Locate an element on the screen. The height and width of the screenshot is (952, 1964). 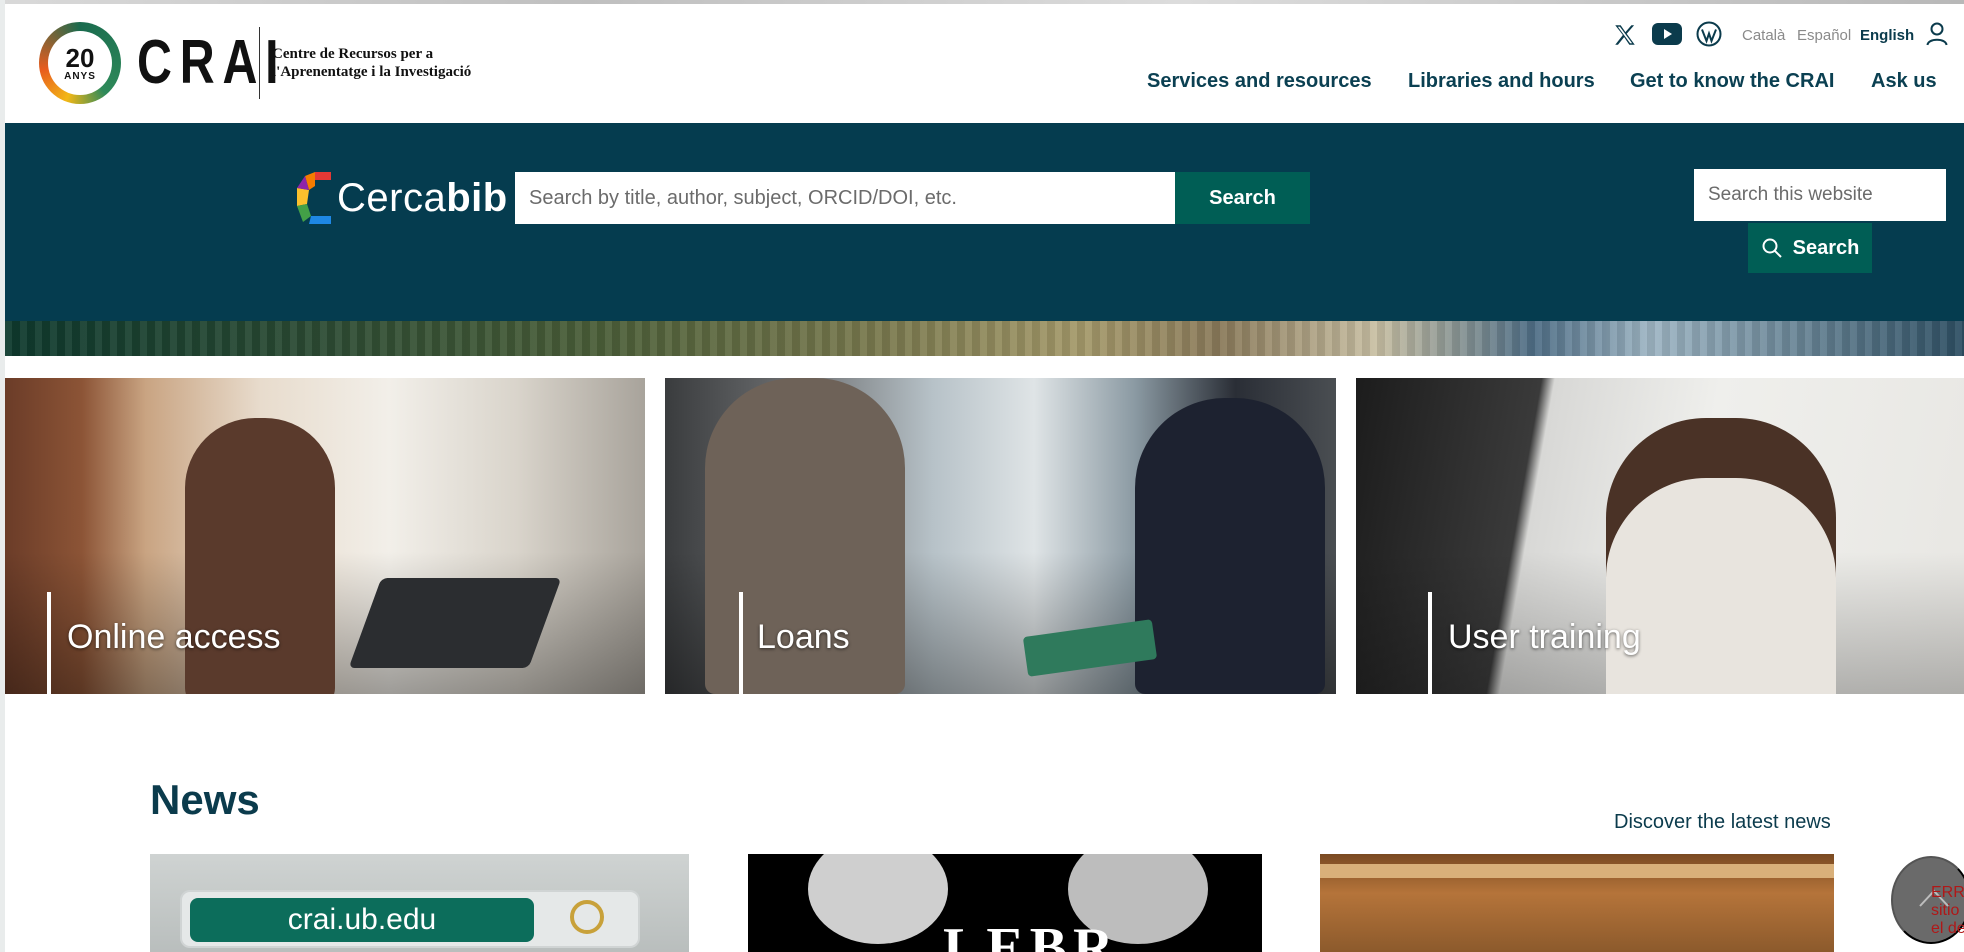
news-discover-link: Discover the latest news is located at coordinates (1722, 822).